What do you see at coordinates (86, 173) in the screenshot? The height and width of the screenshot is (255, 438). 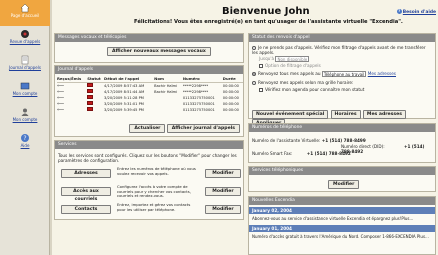 I see `addresses-button: Adresses` at bounding box center [86, 173].